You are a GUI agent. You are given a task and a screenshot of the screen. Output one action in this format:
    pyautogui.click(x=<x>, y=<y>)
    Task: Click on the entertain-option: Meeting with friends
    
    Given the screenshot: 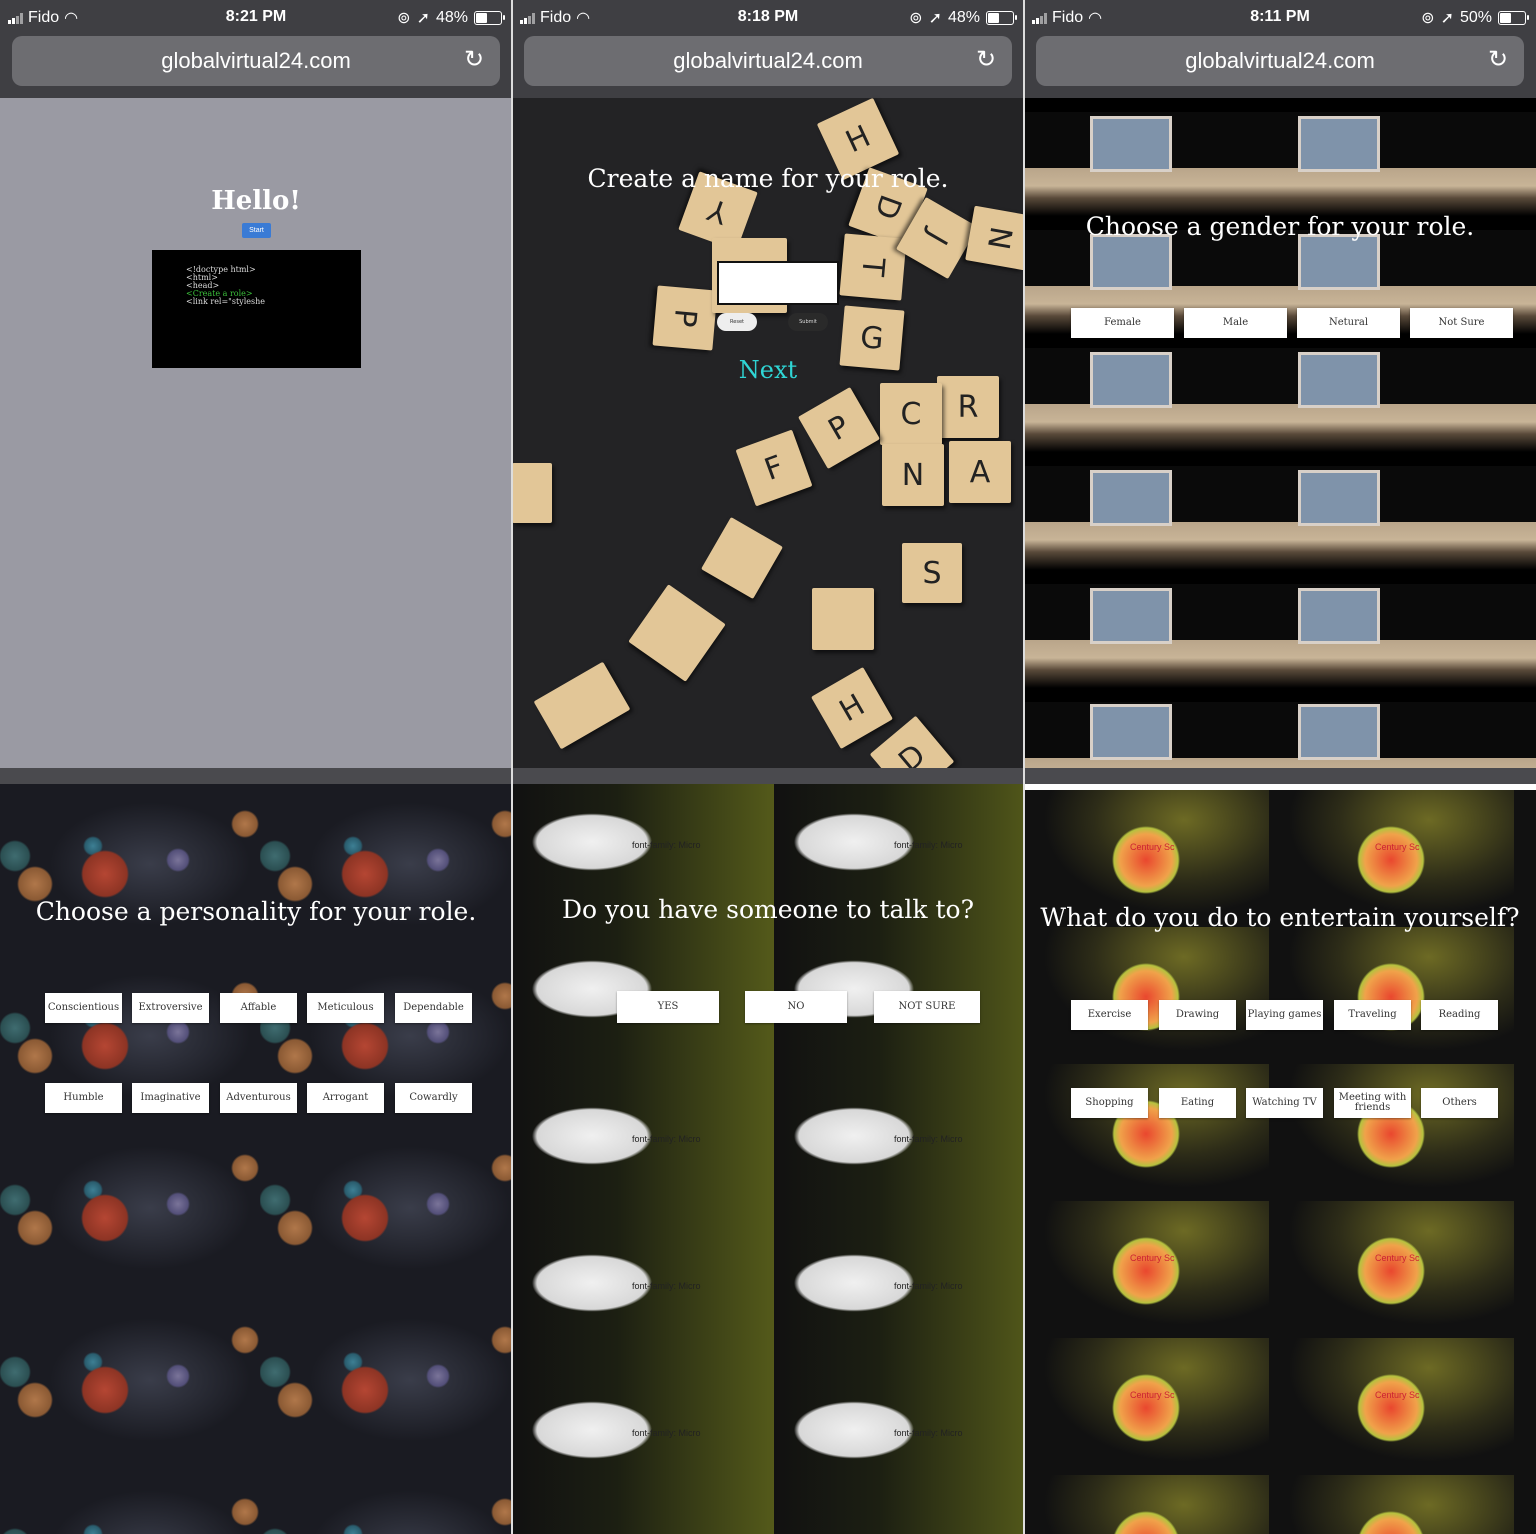 What is the action you would take?
    pyautogui.click(x=1372, y=1103)
    